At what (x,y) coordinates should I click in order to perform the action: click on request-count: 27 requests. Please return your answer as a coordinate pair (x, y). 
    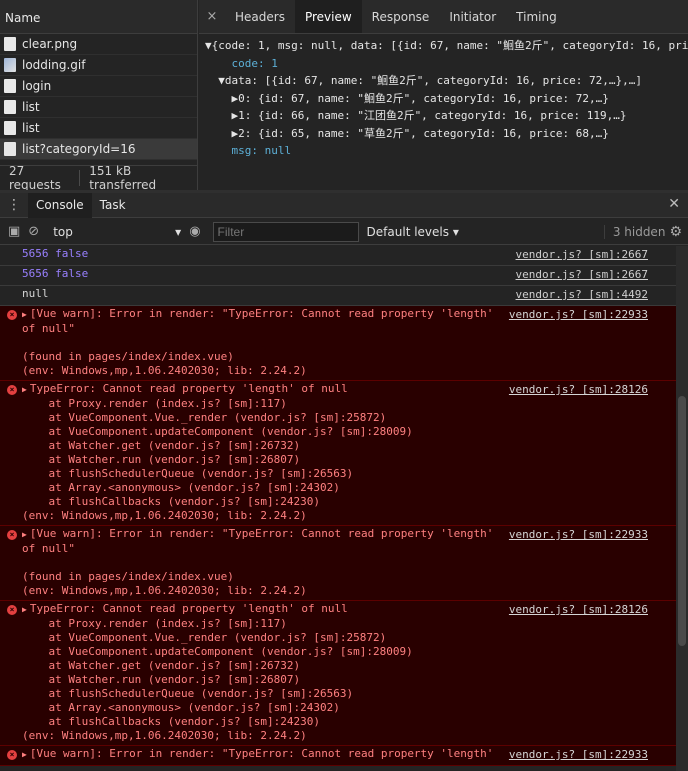
    Looking at the image, I should click on (35, 178).